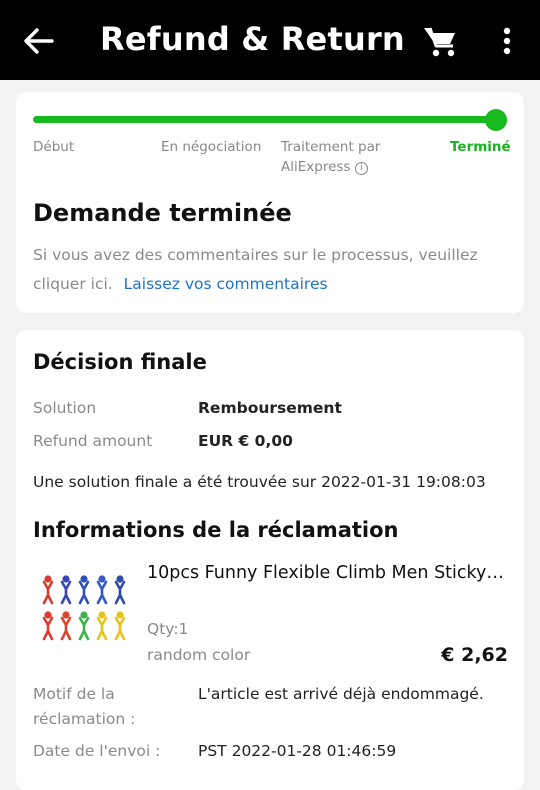 This screenshot has height=790, width=540. What do you see at coordinates (97, 751) in the screenshot?
I see `ship-date-label: Date de l'envoi :` at bounding box center [97, 751].